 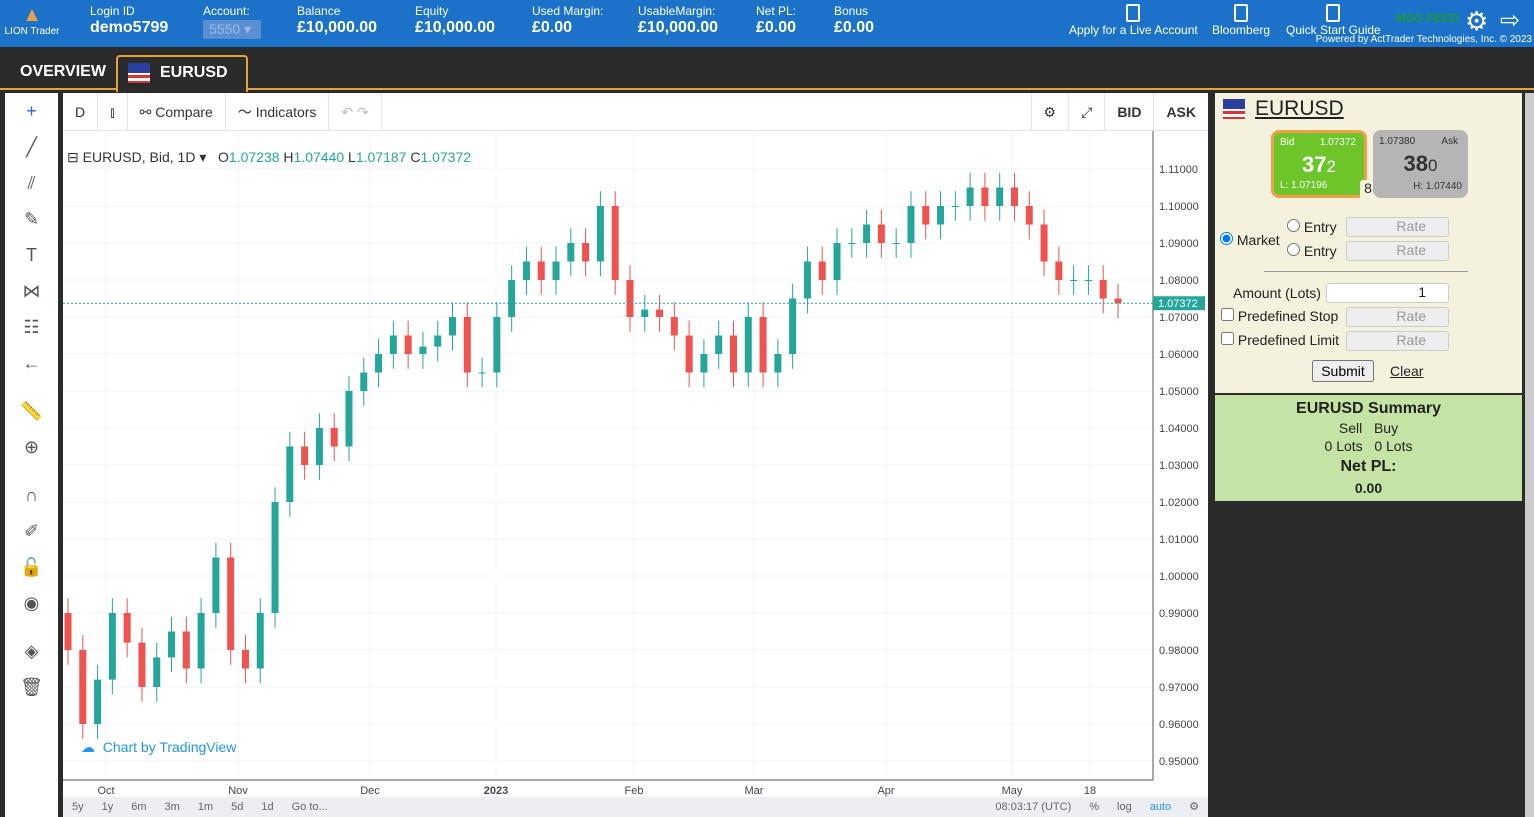 What do you see at coordinates (31, 219) in the screenshot?
I see `brush-icon: ✎` at bounding box center [31, 219].